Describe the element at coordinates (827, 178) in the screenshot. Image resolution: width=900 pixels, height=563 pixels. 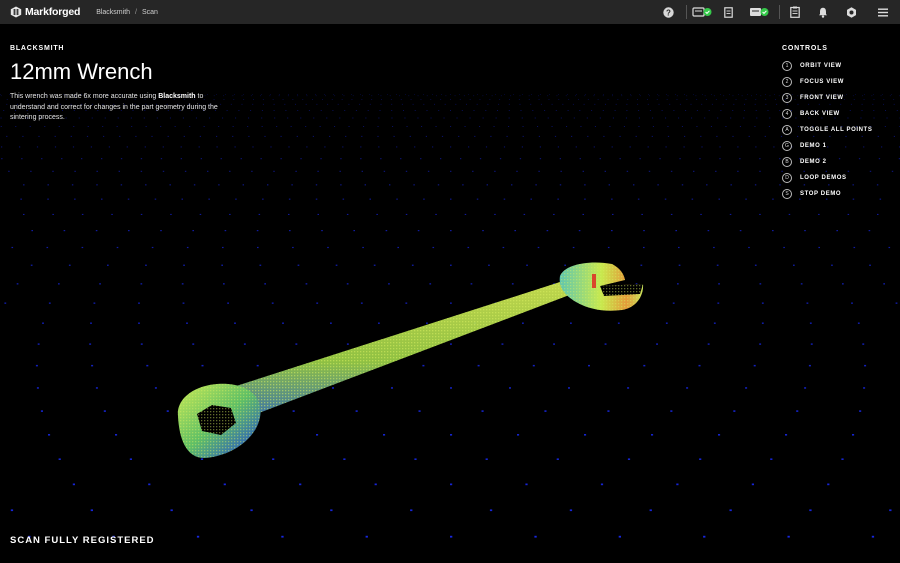
I see `control-loop-demos: D LOOP DEMOS` at that location.